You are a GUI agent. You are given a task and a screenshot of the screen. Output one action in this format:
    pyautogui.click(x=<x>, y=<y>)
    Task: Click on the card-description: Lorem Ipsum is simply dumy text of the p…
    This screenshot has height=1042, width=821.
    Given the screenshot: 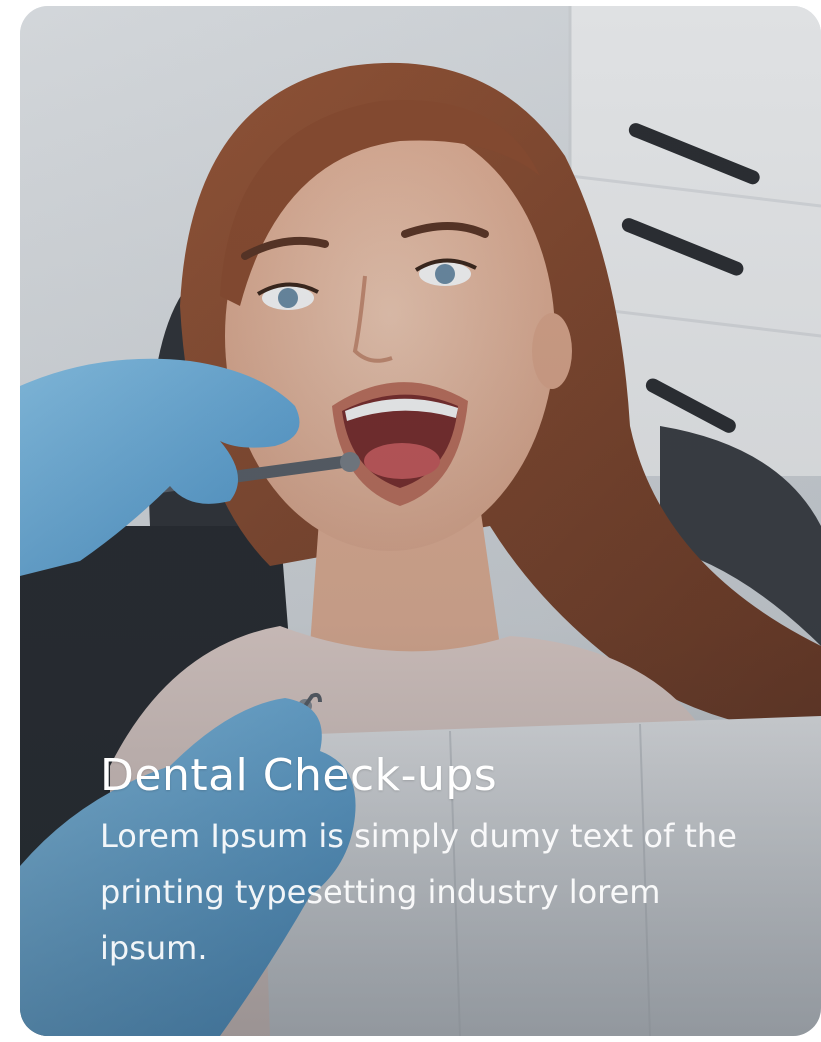 What is the action you would take?
    pyautogui.click(x=418, y=892)
    